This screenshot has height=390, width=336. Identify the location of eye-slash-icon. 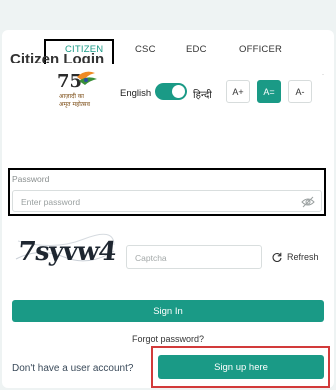
(308, 202).